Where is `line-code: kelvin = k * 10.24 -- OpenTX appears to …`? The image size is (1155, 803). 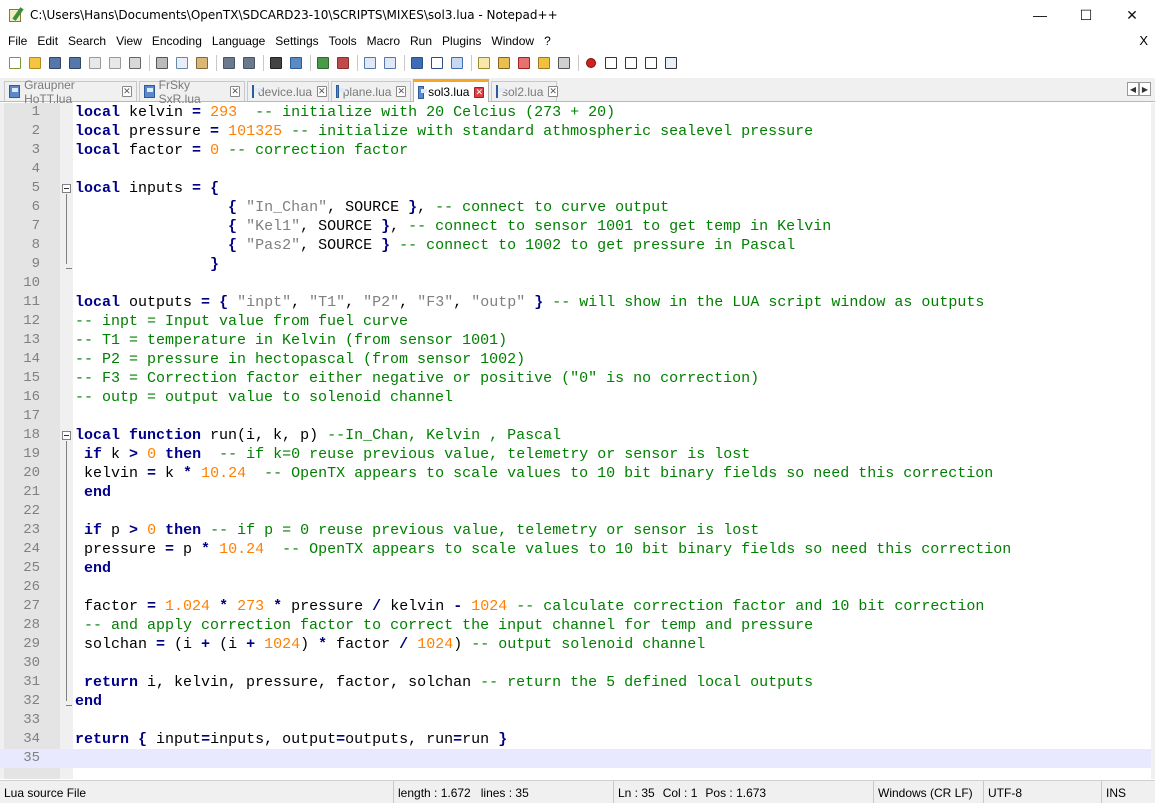 line-code: kelvin = k * 10.24 -- OpenTX appears to … is located at coordinates (534, 473).